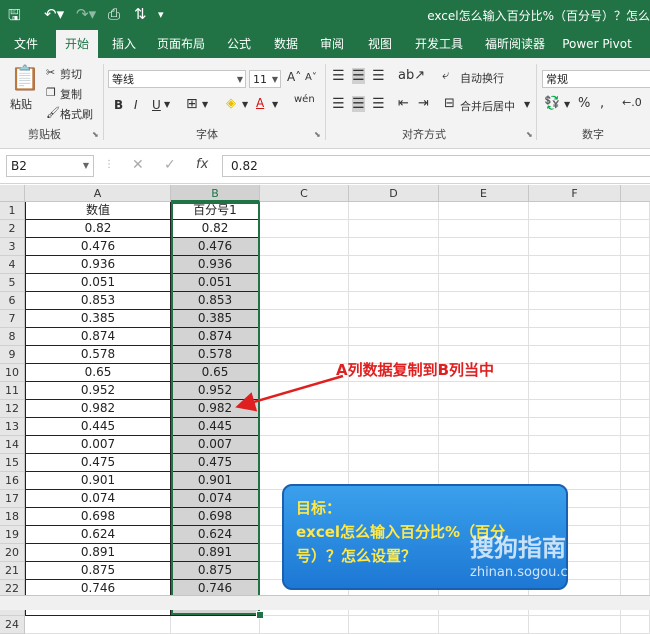  What do you see at coordinates (415, 370) in the screenshot?
I see `annotation-text: A列数据复制到B列当中` at bounding box center [415, 370].